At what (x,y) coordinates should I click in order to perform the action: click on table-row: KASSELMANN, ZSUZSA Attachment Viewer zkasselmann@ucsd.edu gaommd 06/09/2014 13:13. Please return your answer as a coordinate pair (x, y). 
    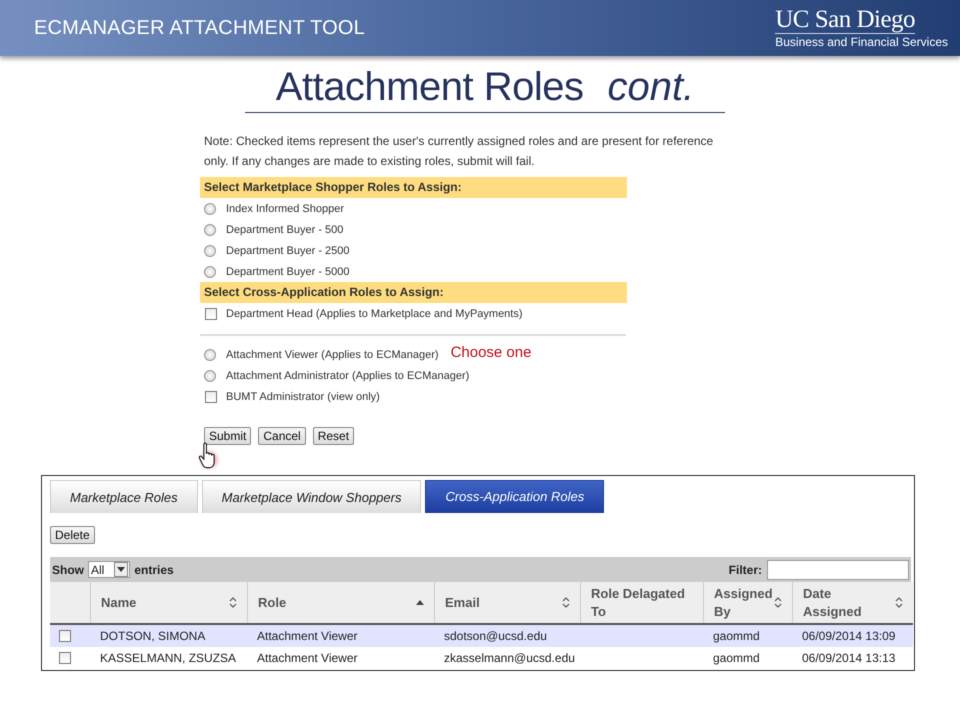
    Looking at the image, I should click on (481, 658).